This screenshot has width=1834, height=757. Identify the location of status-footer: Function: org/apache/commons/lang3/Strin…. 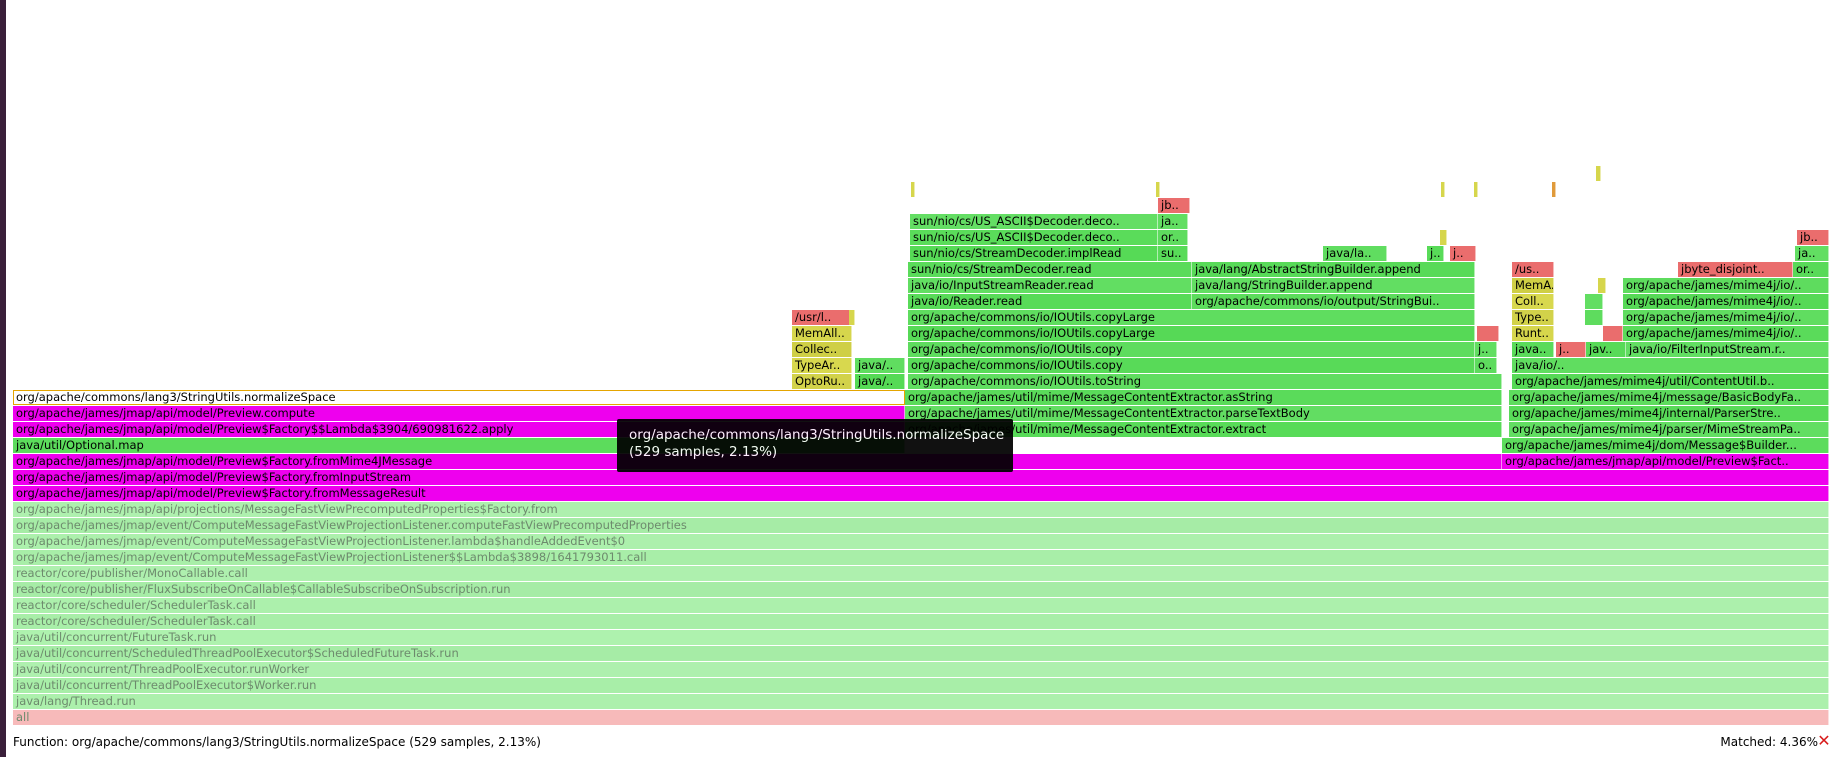
(917, 743).